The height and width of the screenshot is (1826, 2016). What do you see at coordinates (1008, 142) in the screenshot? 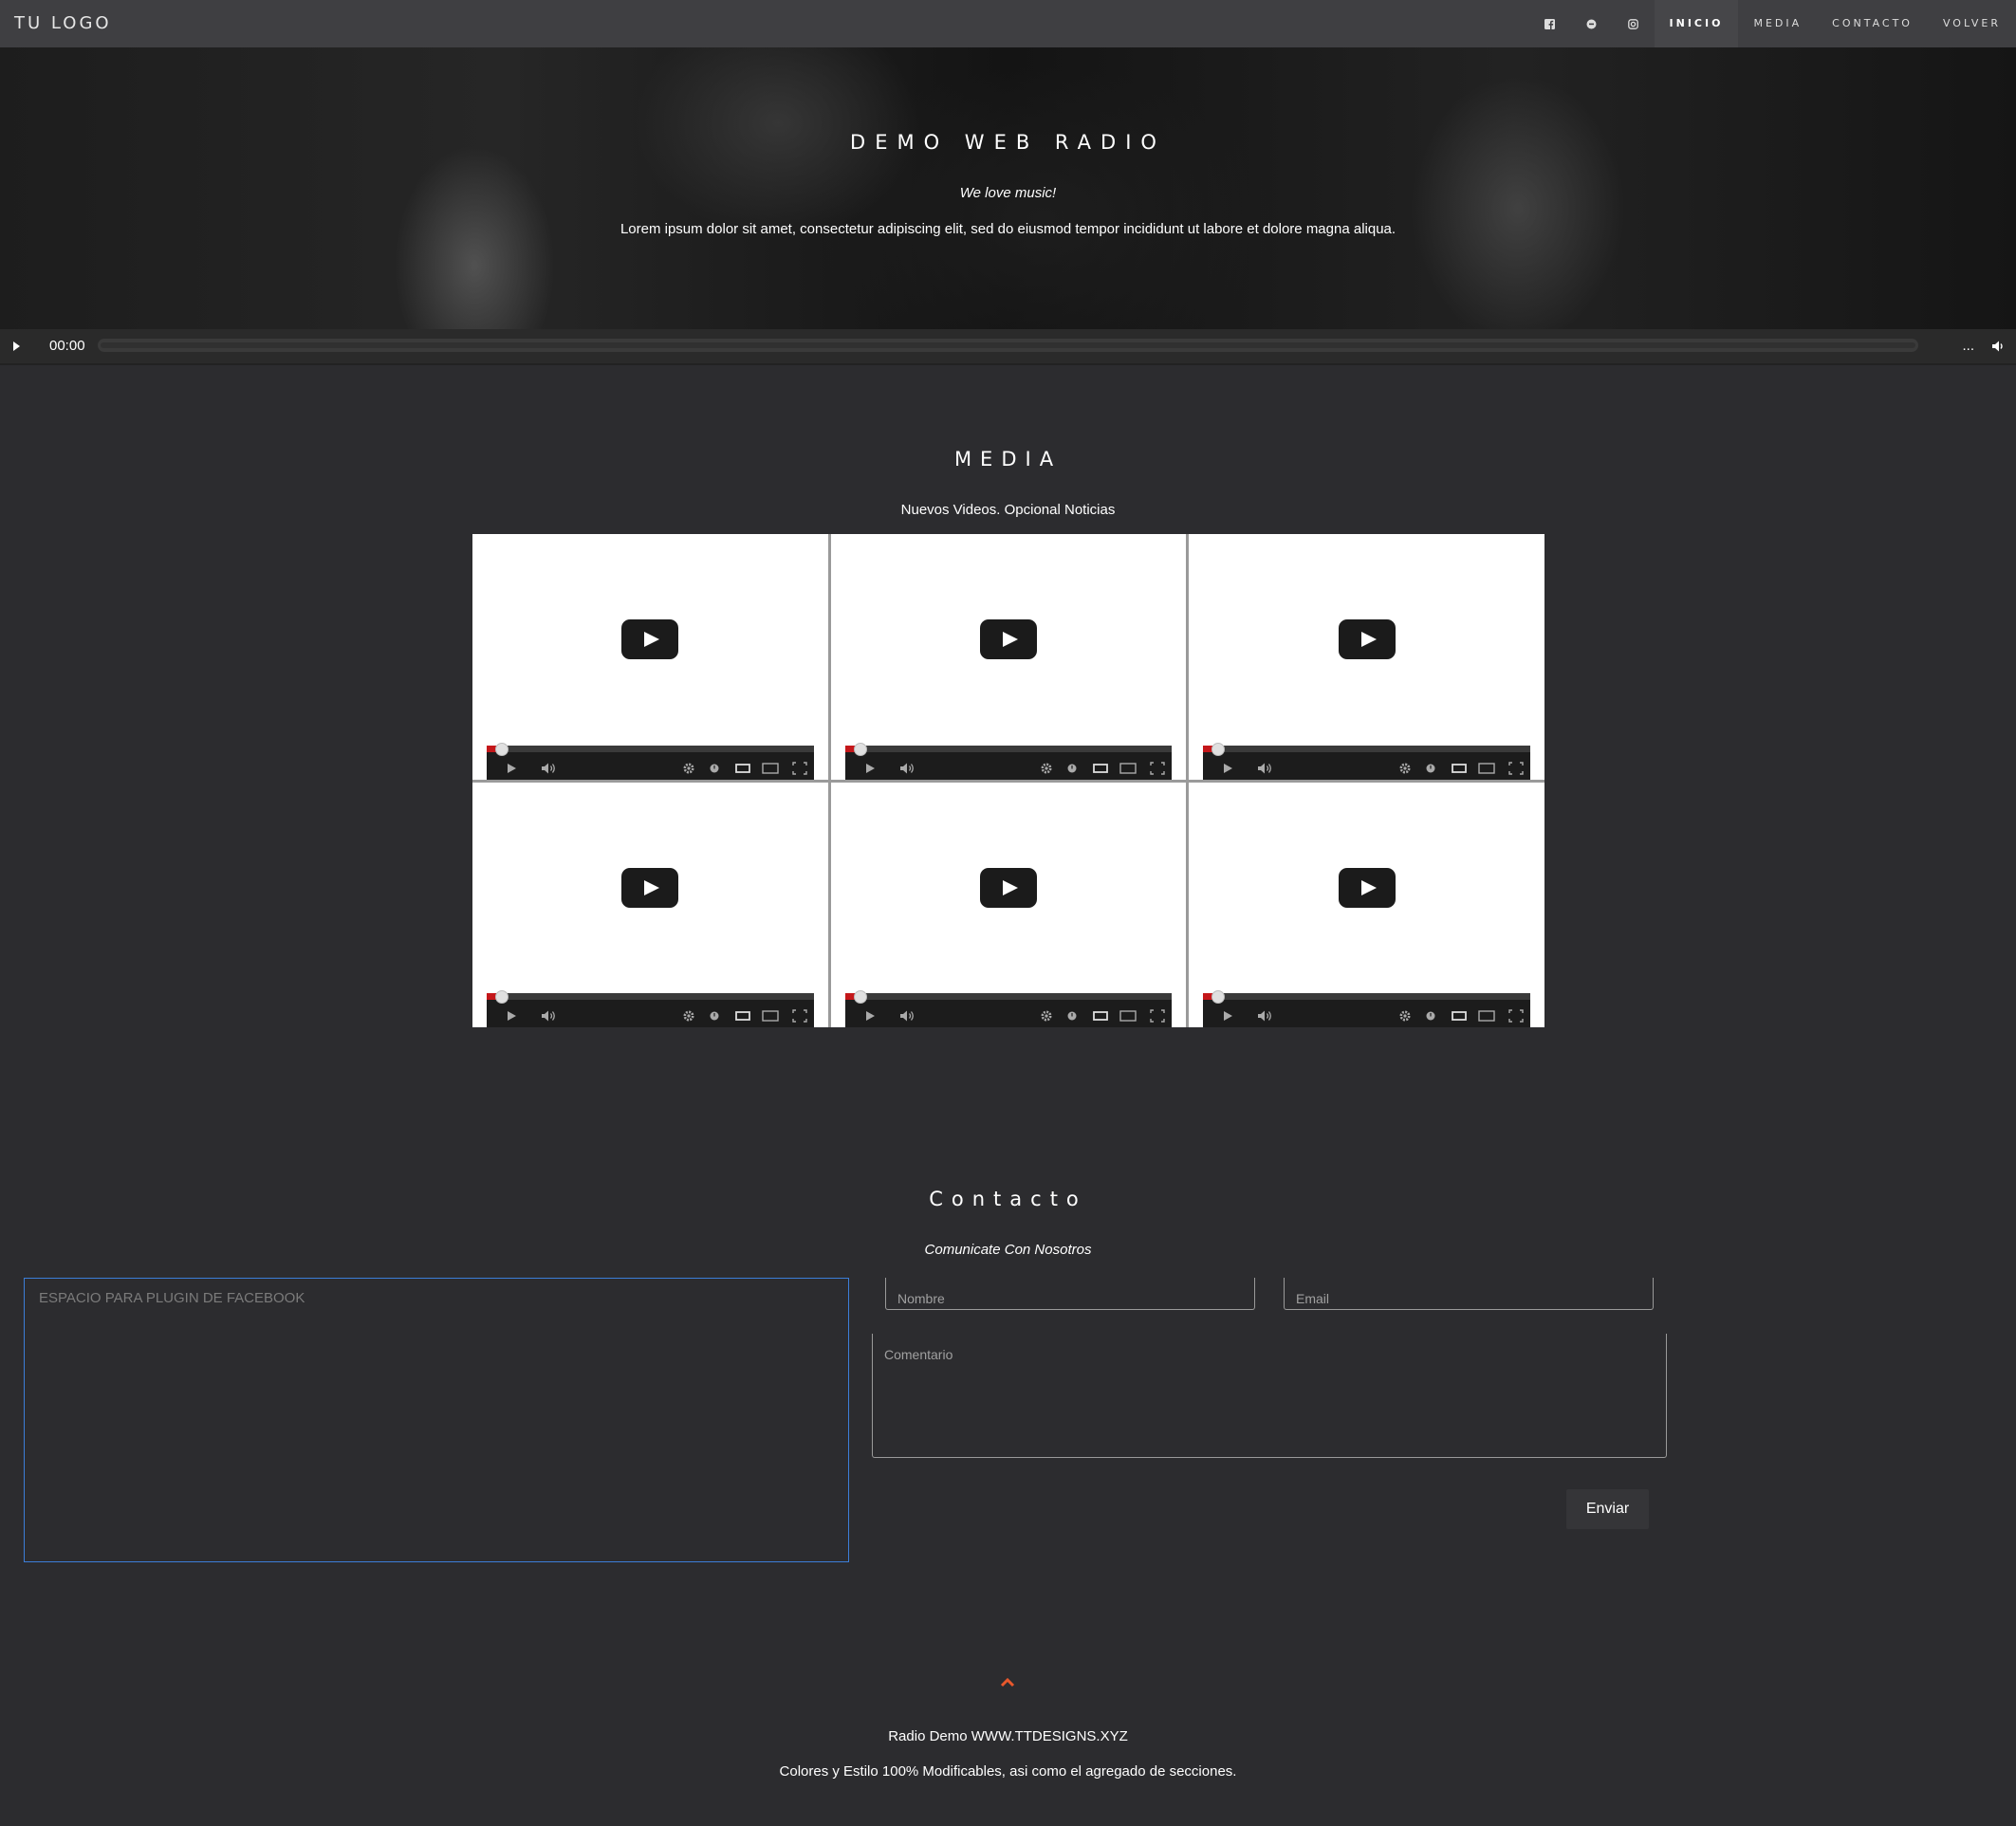
I see `hero-title: DEMO WEB RADIO` at bounding box center [1008, 142].